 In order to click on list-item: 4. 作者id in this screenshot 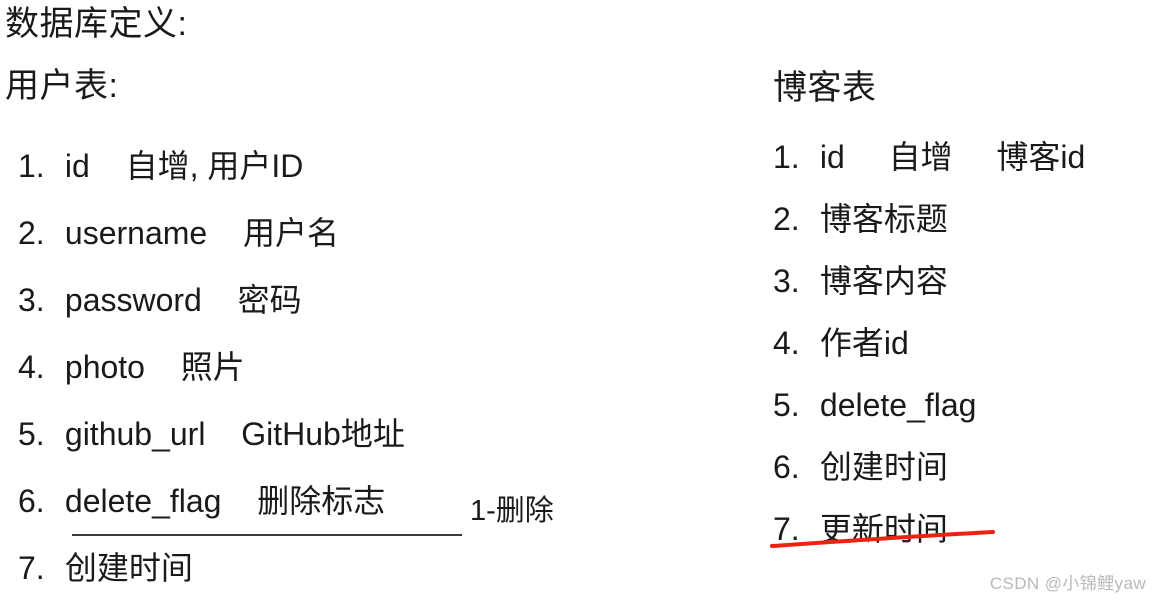, I will do `click(963, 354)`.